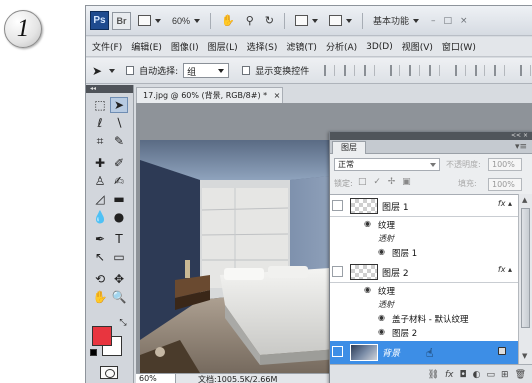 Image resolution: width=532 pixels, height=383 pixels. What do you see at coordinates (277, 95) in the screenshot?
I see `document-tab-close-icon: ×` at bounding box center [277, 95].